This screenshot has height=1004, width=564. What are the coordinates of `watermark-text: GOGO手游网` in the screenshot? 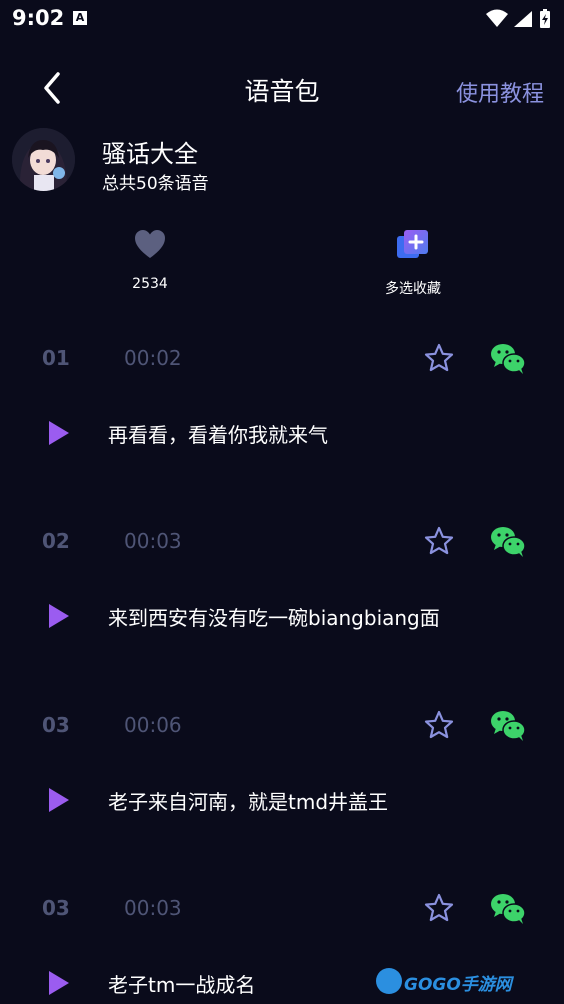 It's located at (458, 985).